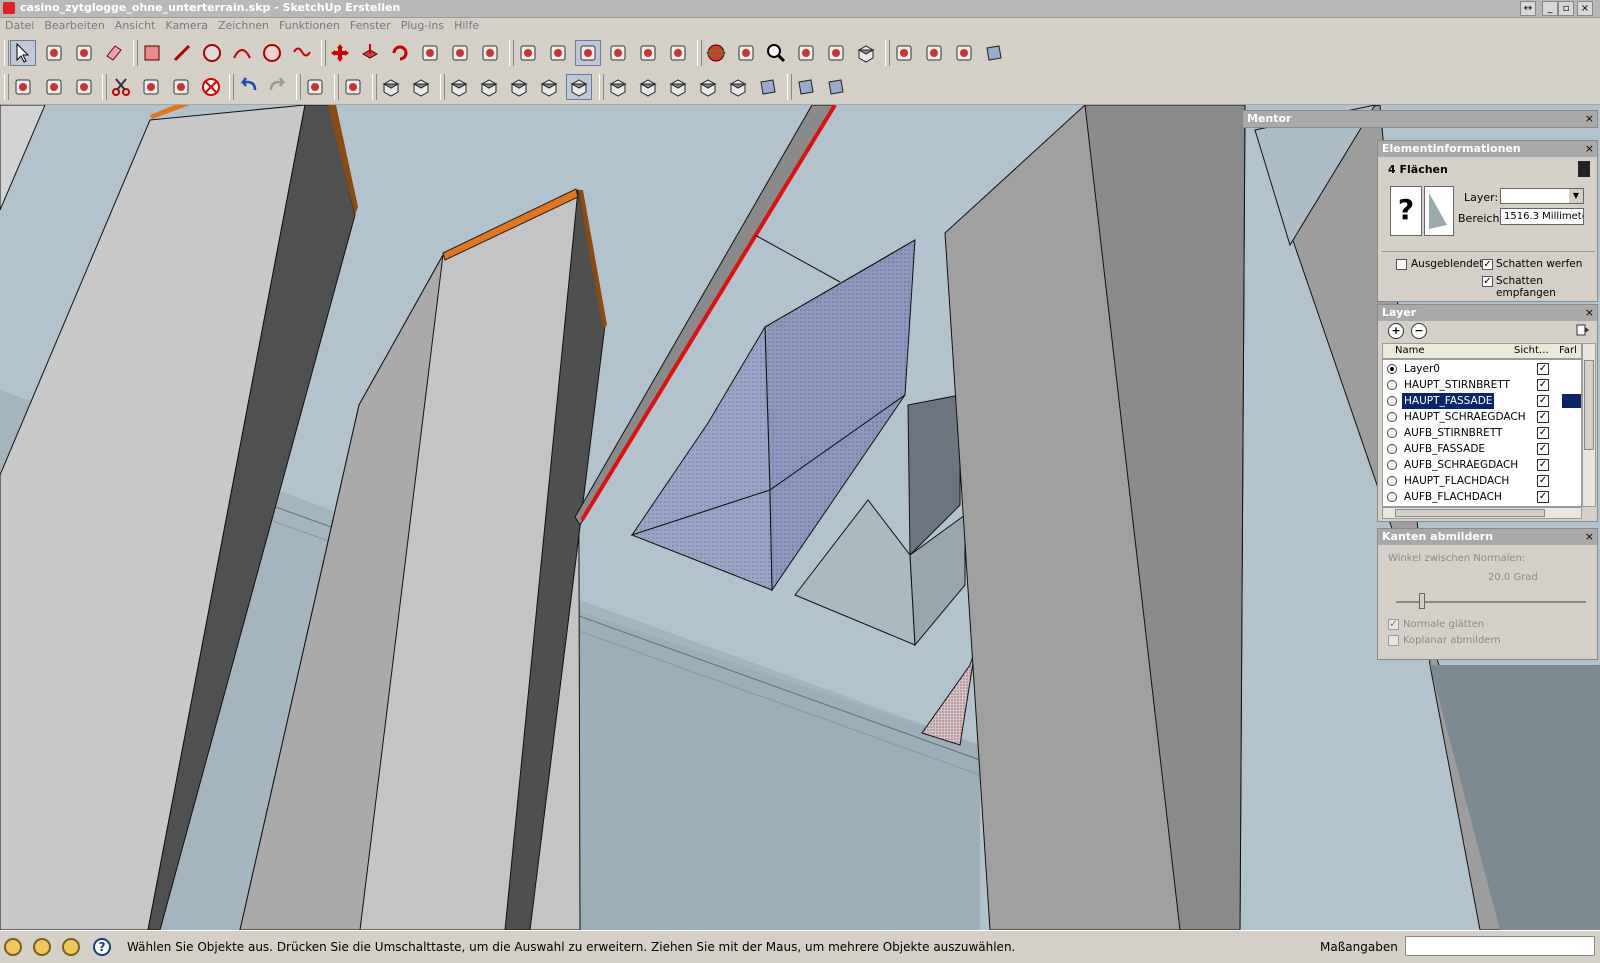 The height and width of the screenshot is (963, 1600). Describe the element at coordinates (430, 53) in the screenshot. I see `follow-me-icon` at that location.